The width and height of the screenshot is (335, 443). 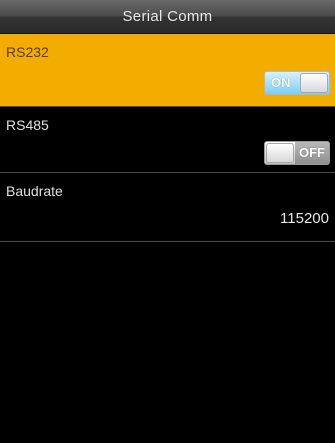 What do you see at coordinates (312, 152) in the screenshot?
I see `rs485-toggle-state: OFF` at bounding box center [312, 152].